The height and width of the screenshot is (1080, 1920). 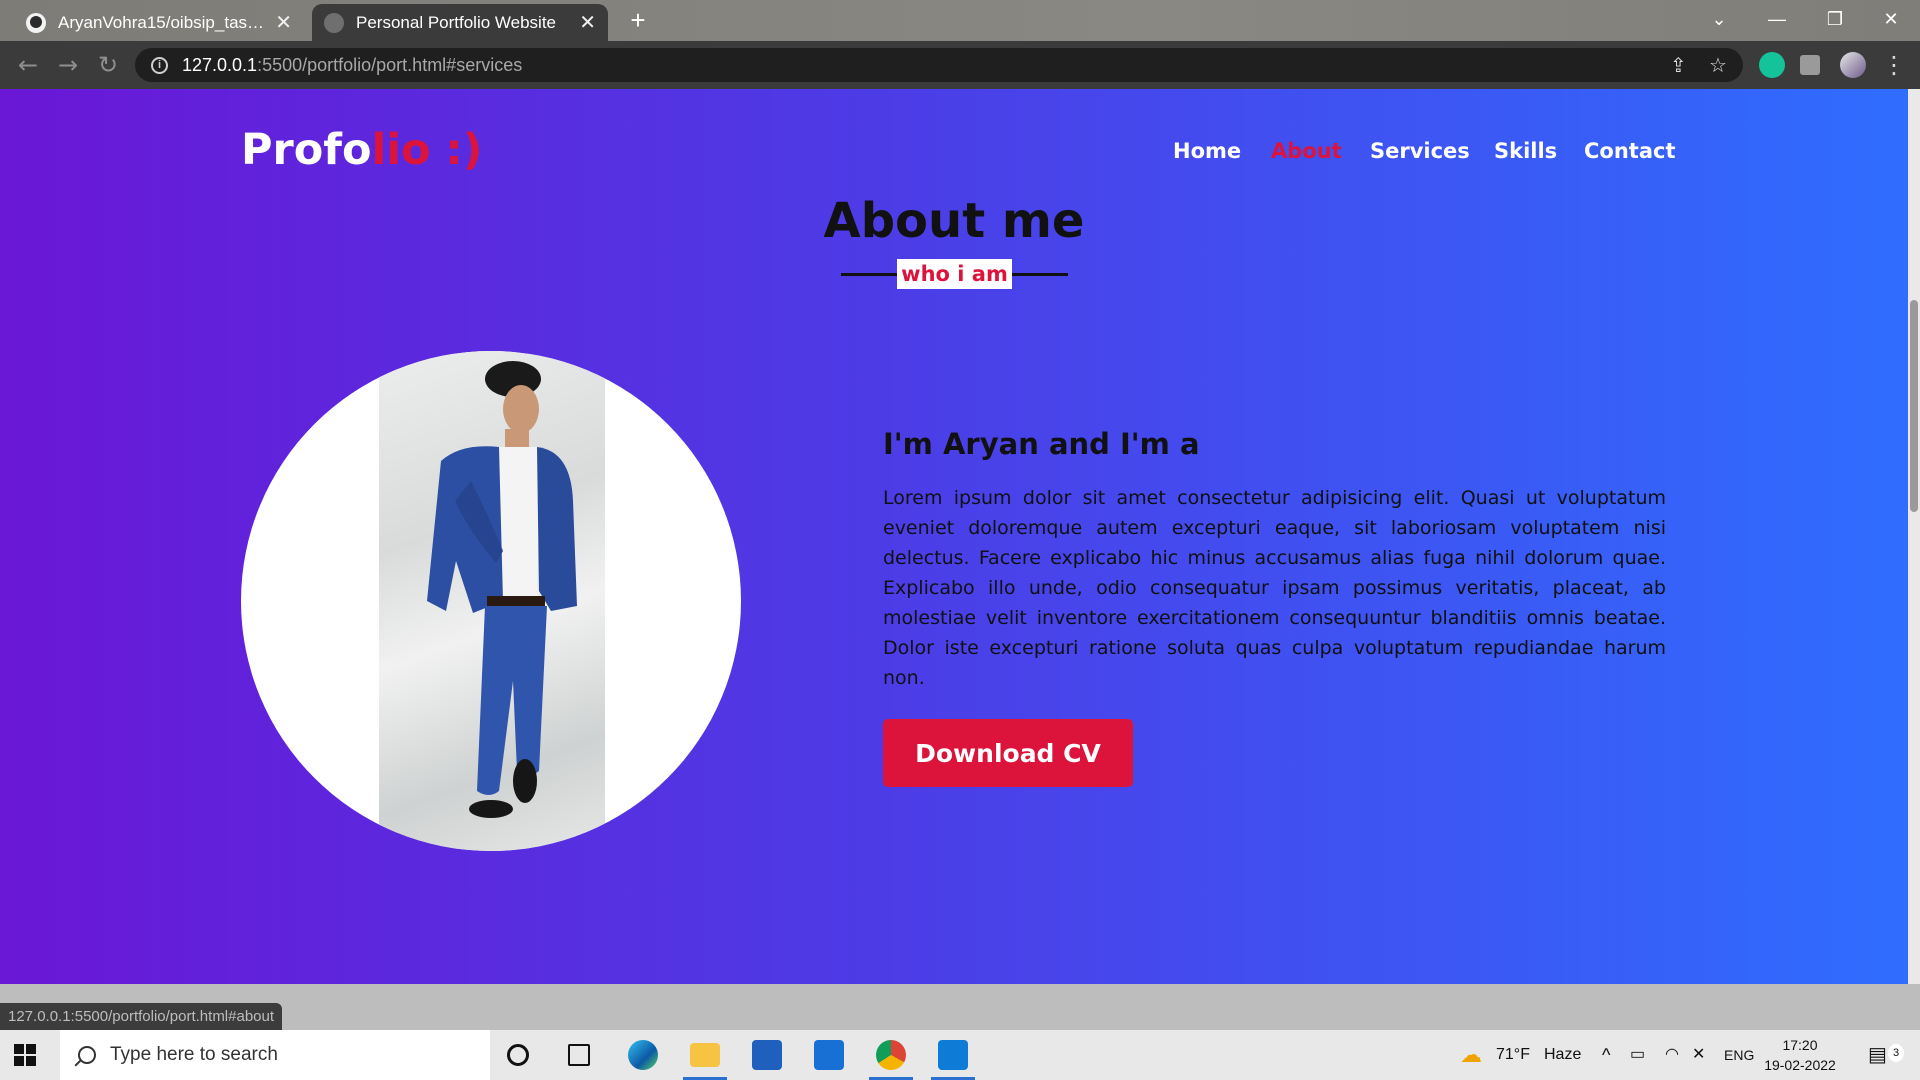 What do you see at coordinates (68, 65) in the screenshot?
I see `forward-icon: →` at bounding box center [68, 65].